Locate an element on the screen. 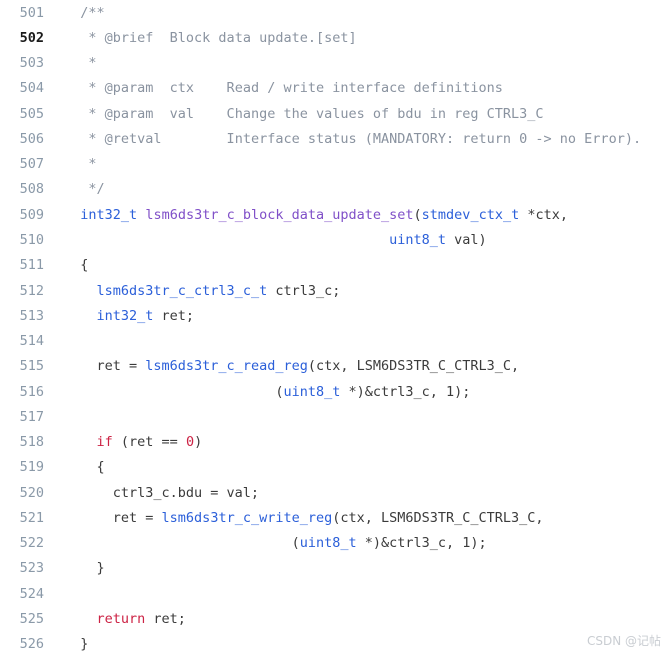 The height and width of the screenshot is (657, 669). token-plain: } is located at coordinates (76, 644).